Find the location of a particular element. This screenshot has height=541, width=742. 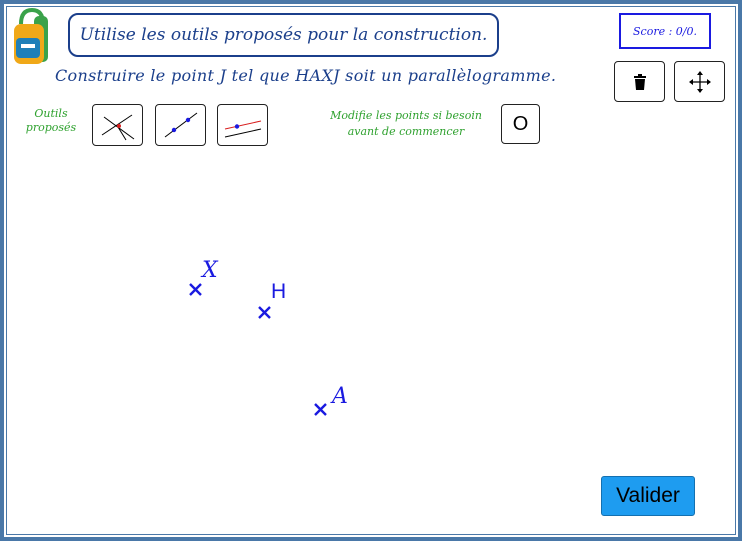

trash-icon is located at coordinates (639, 81).